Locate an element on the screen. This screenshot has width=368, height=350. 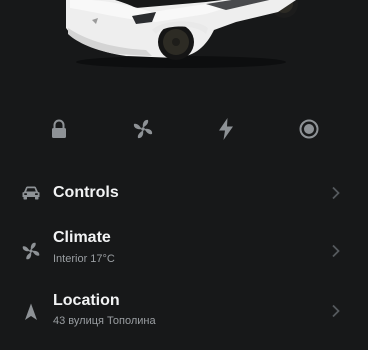
climate-quick-button is located at coordinates (143, 129).